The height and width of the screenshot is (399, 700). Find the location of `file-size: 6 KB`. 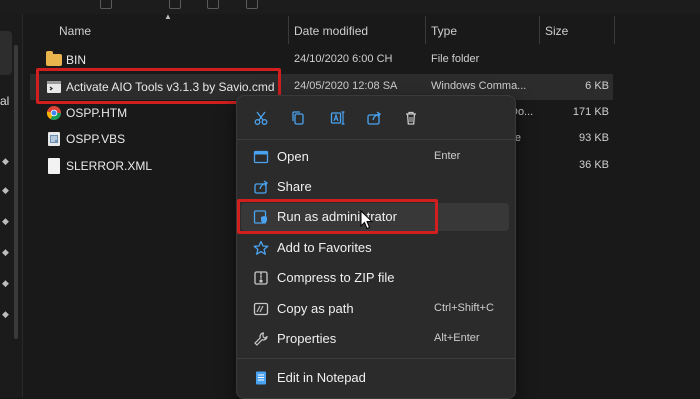

file-size: 6 KB is located at coordinates (597, 86).